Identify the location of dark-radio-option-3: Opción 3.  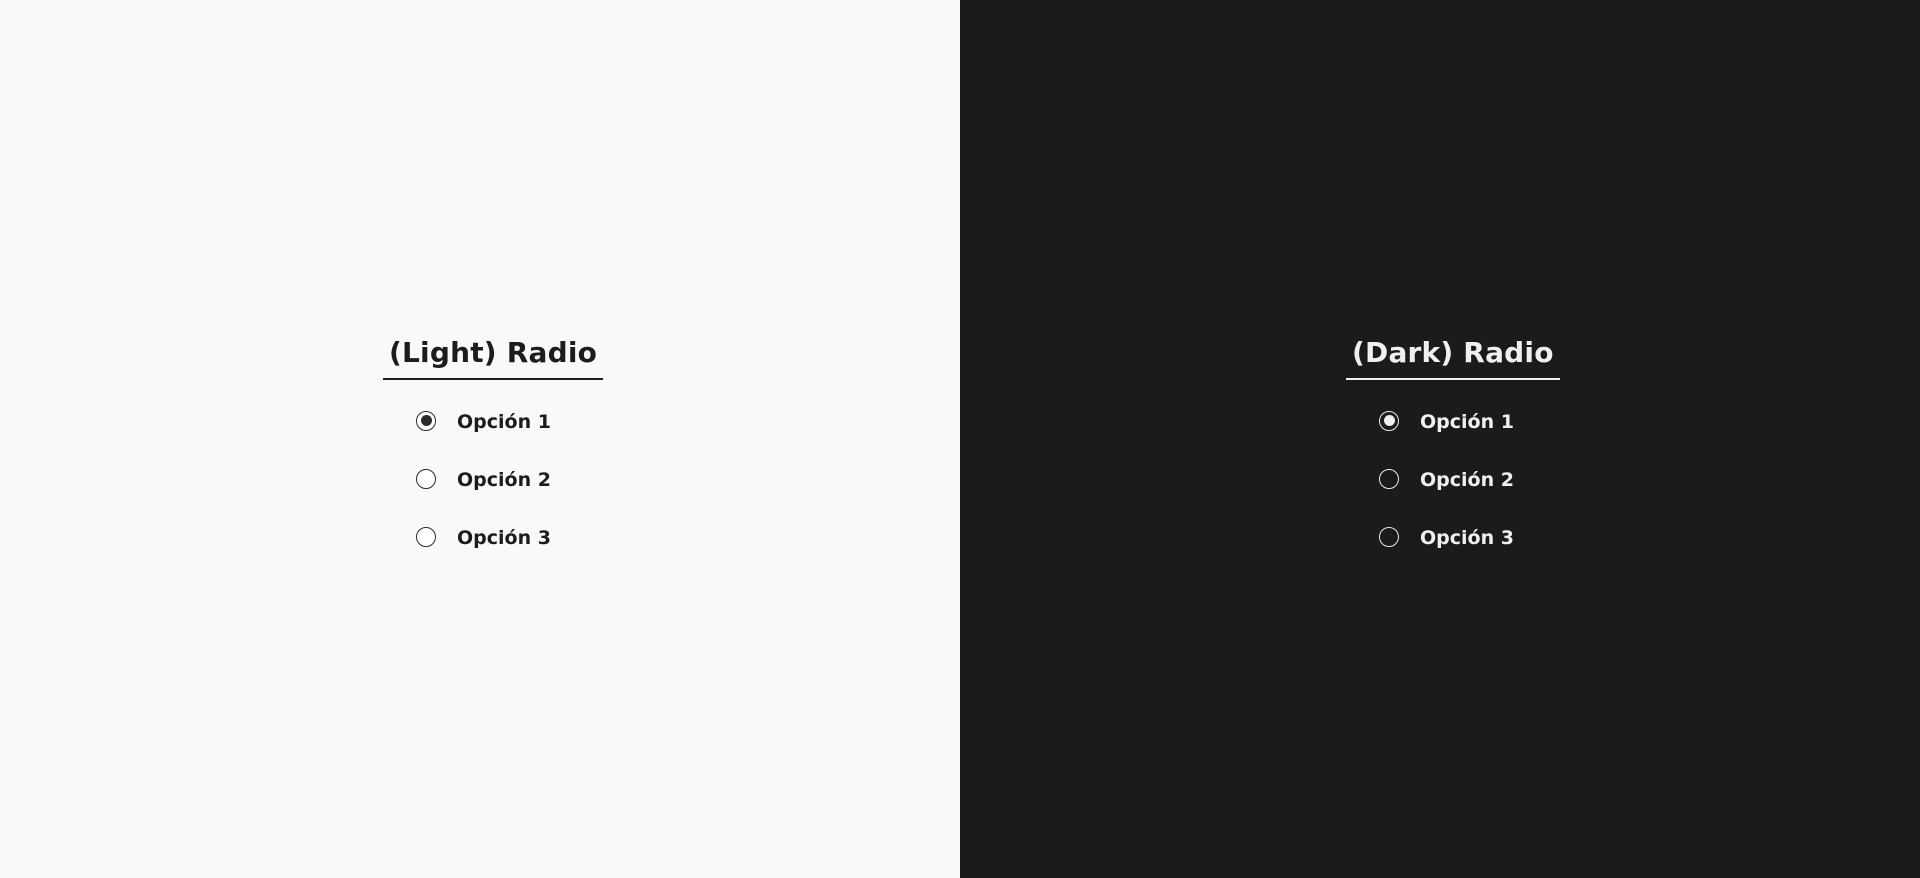
(1446, 538).